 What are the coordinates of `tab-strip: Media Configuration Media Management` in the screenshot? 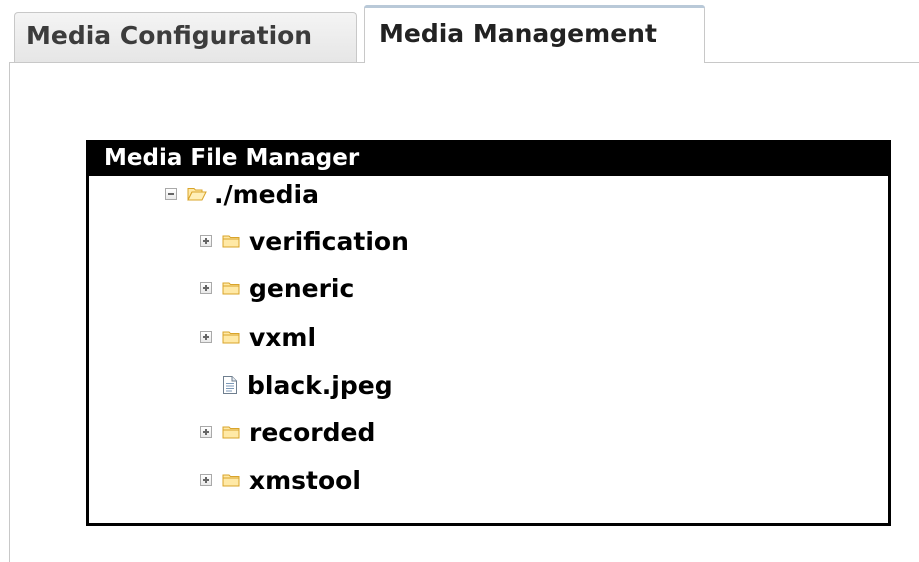 It's located at (459, 31).